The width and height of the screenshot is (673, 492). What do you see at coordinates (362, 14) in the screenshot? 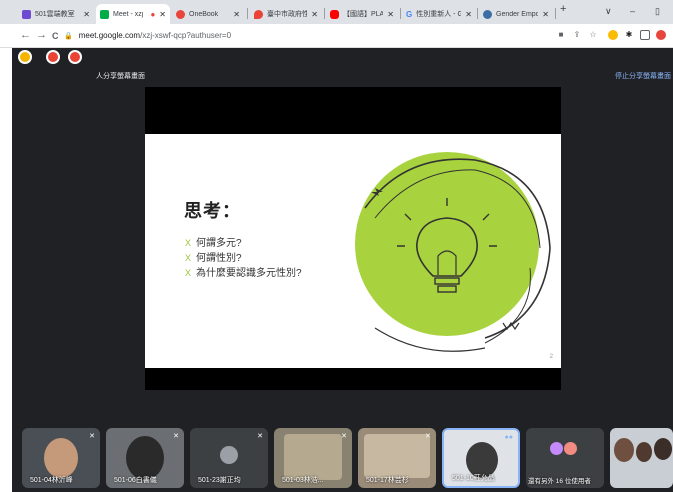
I see `tab-youtube: 【國語】PLAY ✕` at bounding box center [362, 14].